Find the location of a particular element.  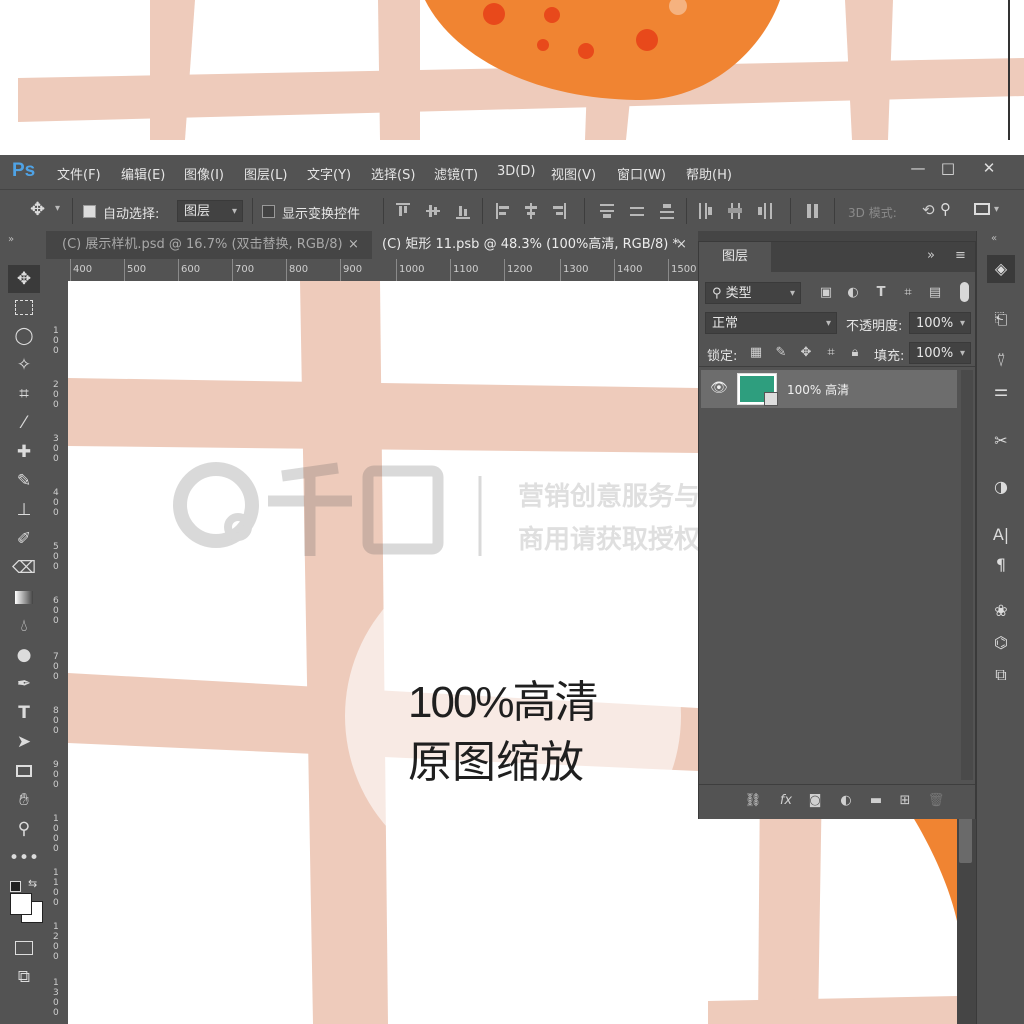

align-right-icon is located at coordinates (559, 211).